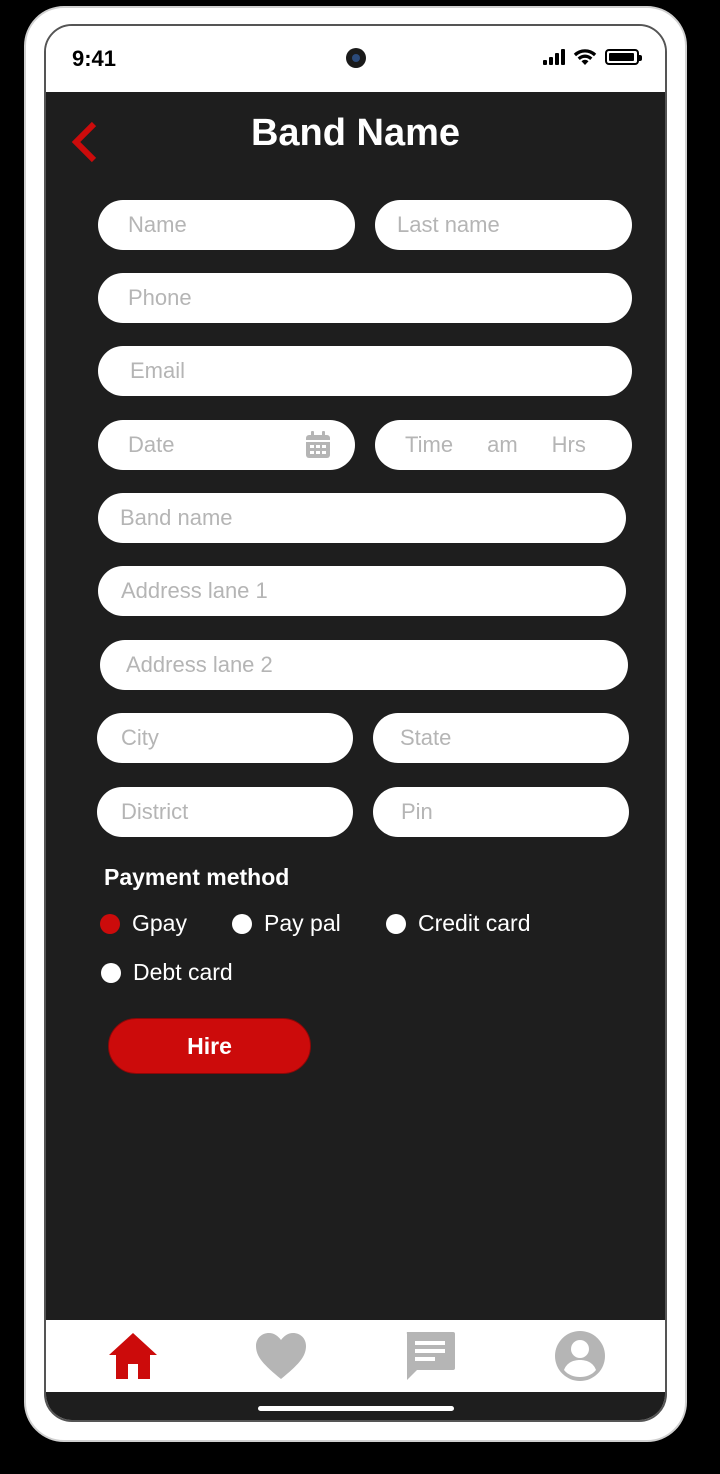  I want to click on last-name-field: Last name, so click(503, 225).